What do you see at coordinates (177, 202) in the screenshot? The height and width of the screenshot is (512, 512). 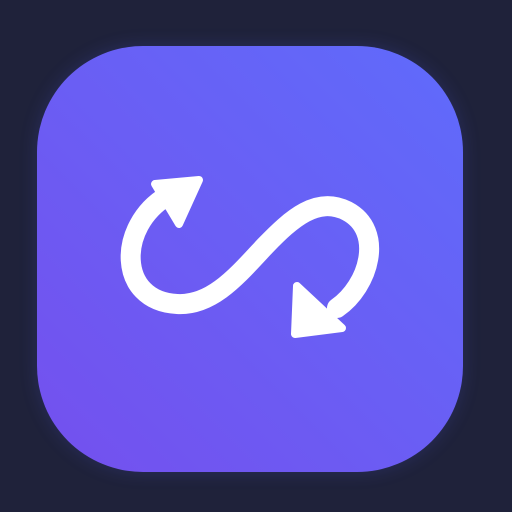 I see `arrow-head-top` at bounding box center [177, 202].